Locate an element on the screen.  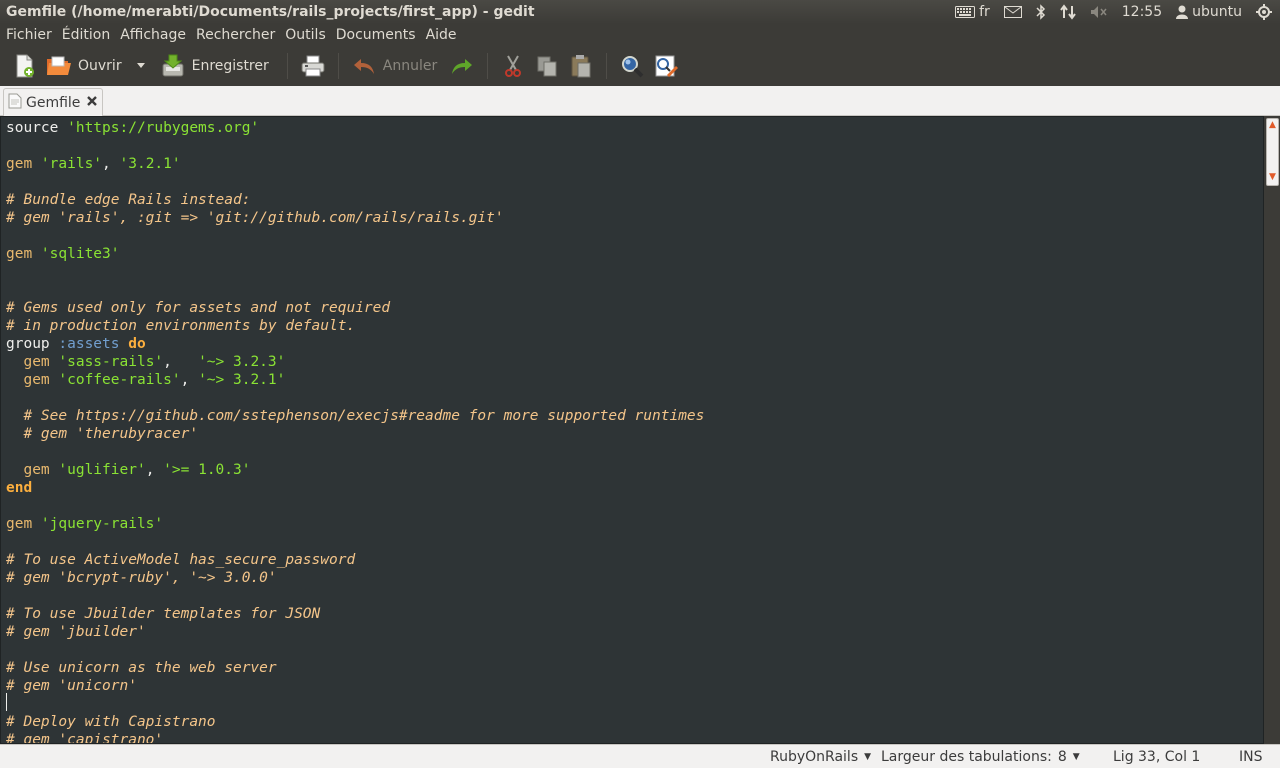
code-token: 'https://rubygems.org' is located at coordinates (163, 128).